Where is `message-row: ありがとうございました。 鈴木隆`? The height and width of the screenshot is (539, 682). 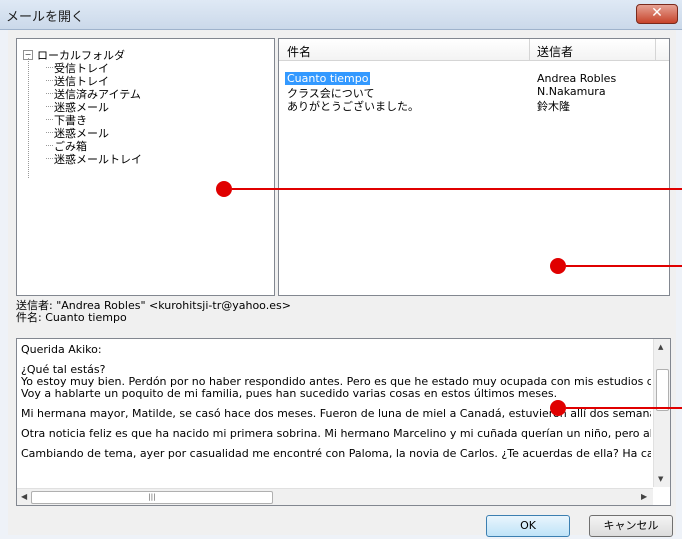
message-row: ありがとうございました。 鈴木隆 is located at coordinates (474, 105).